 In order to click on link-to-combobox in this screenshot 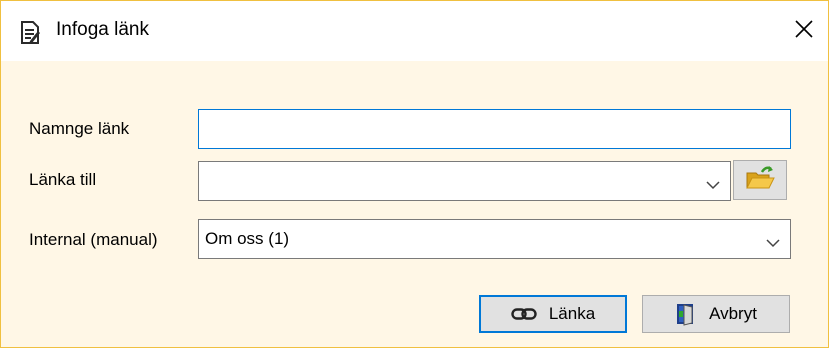, I will do `click(464, 181)`.